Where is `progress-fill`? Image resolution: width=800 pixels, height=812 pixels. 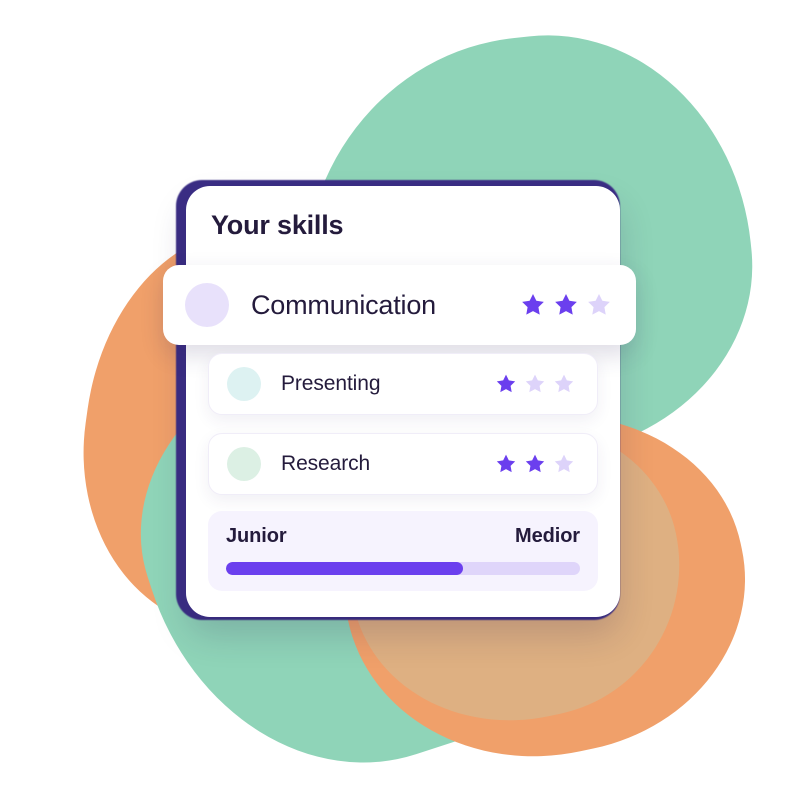 progress-fill is located at coordinates (345, 568).